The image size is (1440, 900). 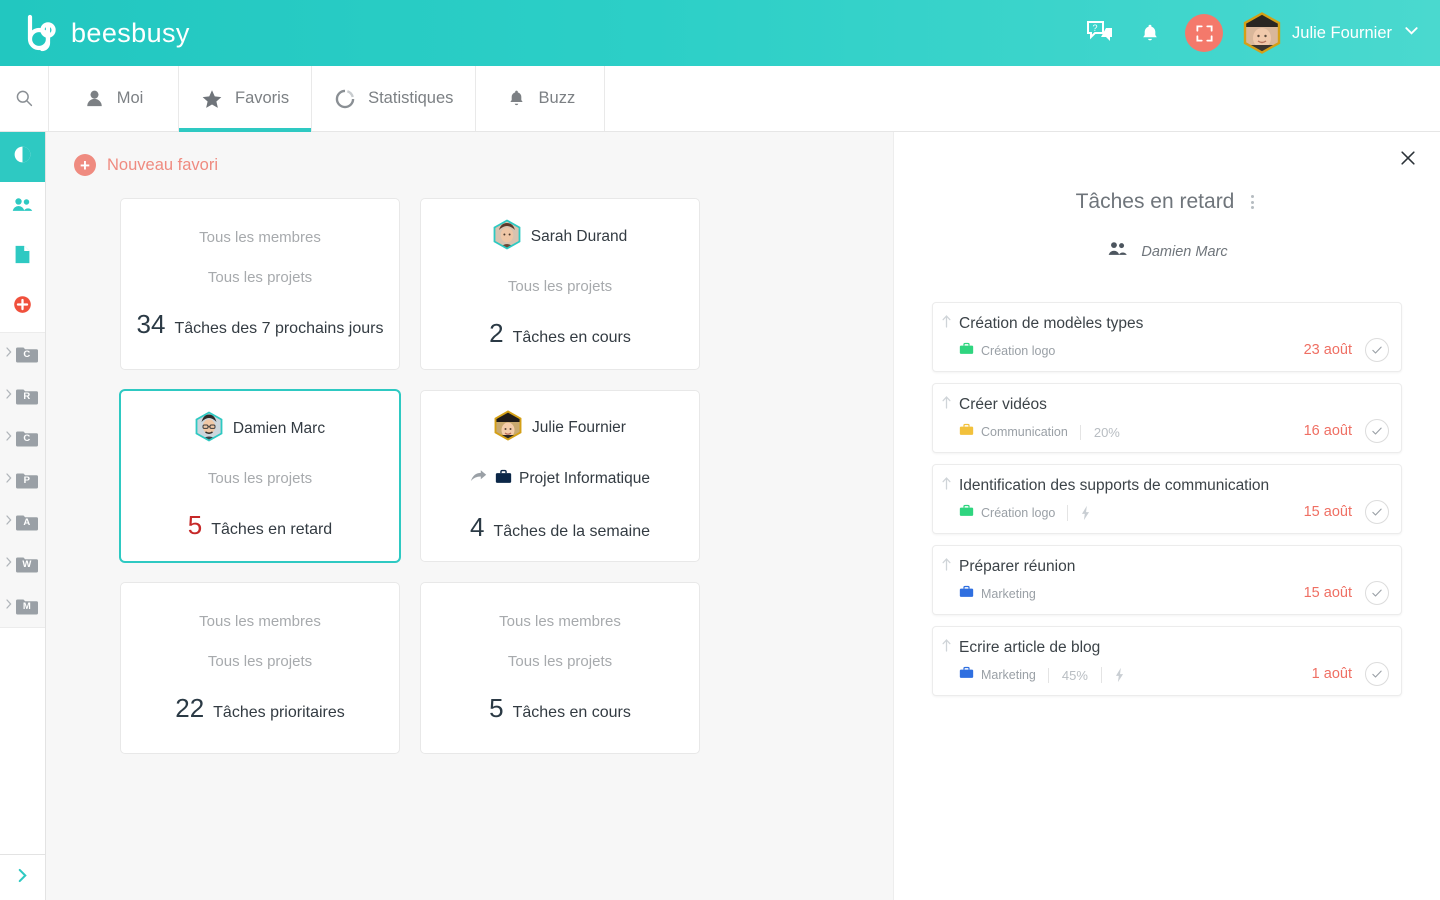 I want to click on left-sidebar: C R C P A W M, so click(x=23, y=516).